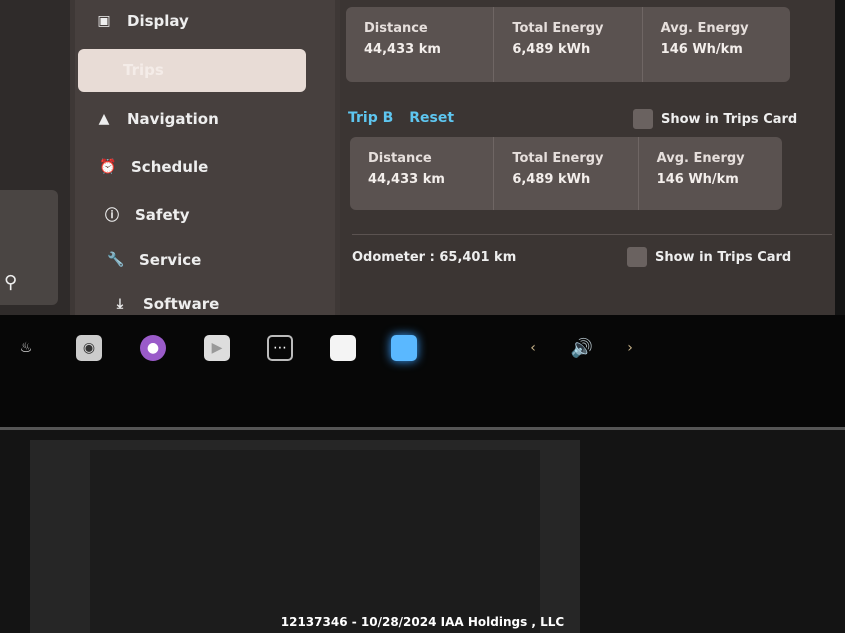  I want to click on navigation-icon: ▲, so click(104, 119).